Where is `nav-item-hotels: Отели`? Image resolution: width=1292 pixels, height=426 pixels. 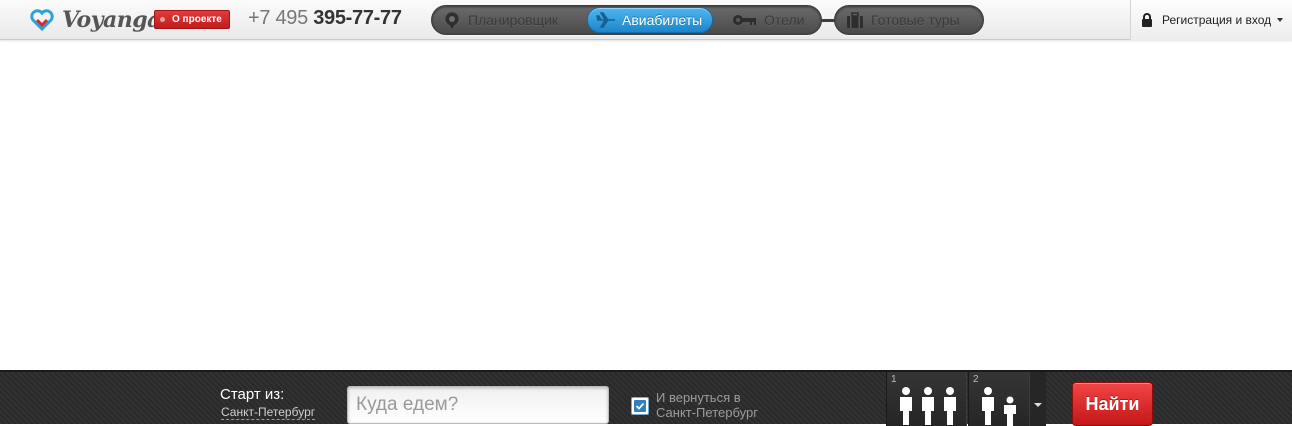 nav-item-hotels: Отели is located at coordinates (768, 20).